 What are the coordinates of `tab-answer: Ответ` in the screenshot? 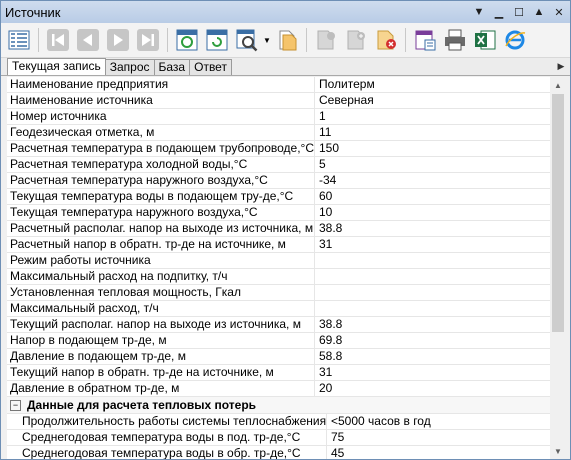 It's located at (210, 67).